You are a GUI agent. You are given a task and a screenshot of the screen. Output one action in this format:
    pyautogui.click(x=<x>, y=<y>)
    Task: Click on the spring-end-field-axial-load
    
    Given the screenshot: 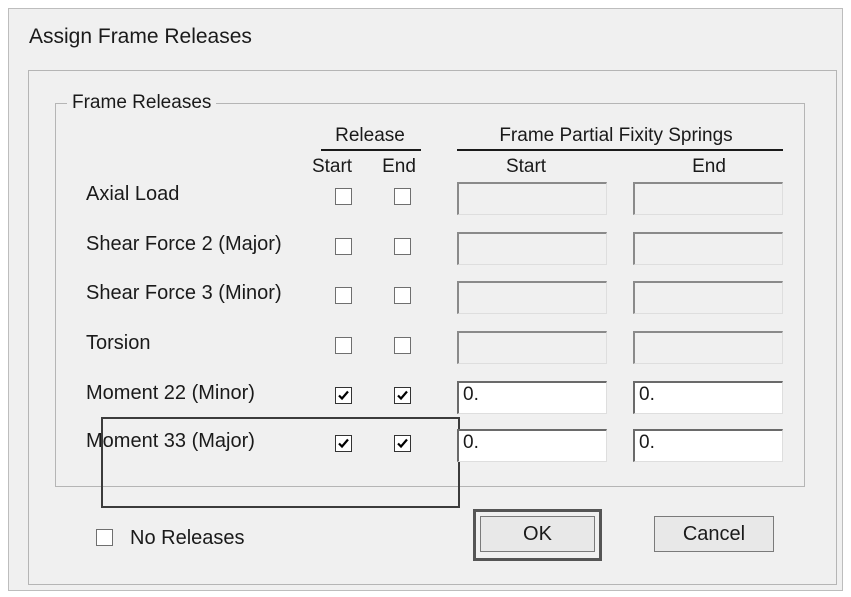 What is the action you would take?
    pyautogui.click(x=708, y=198)
    